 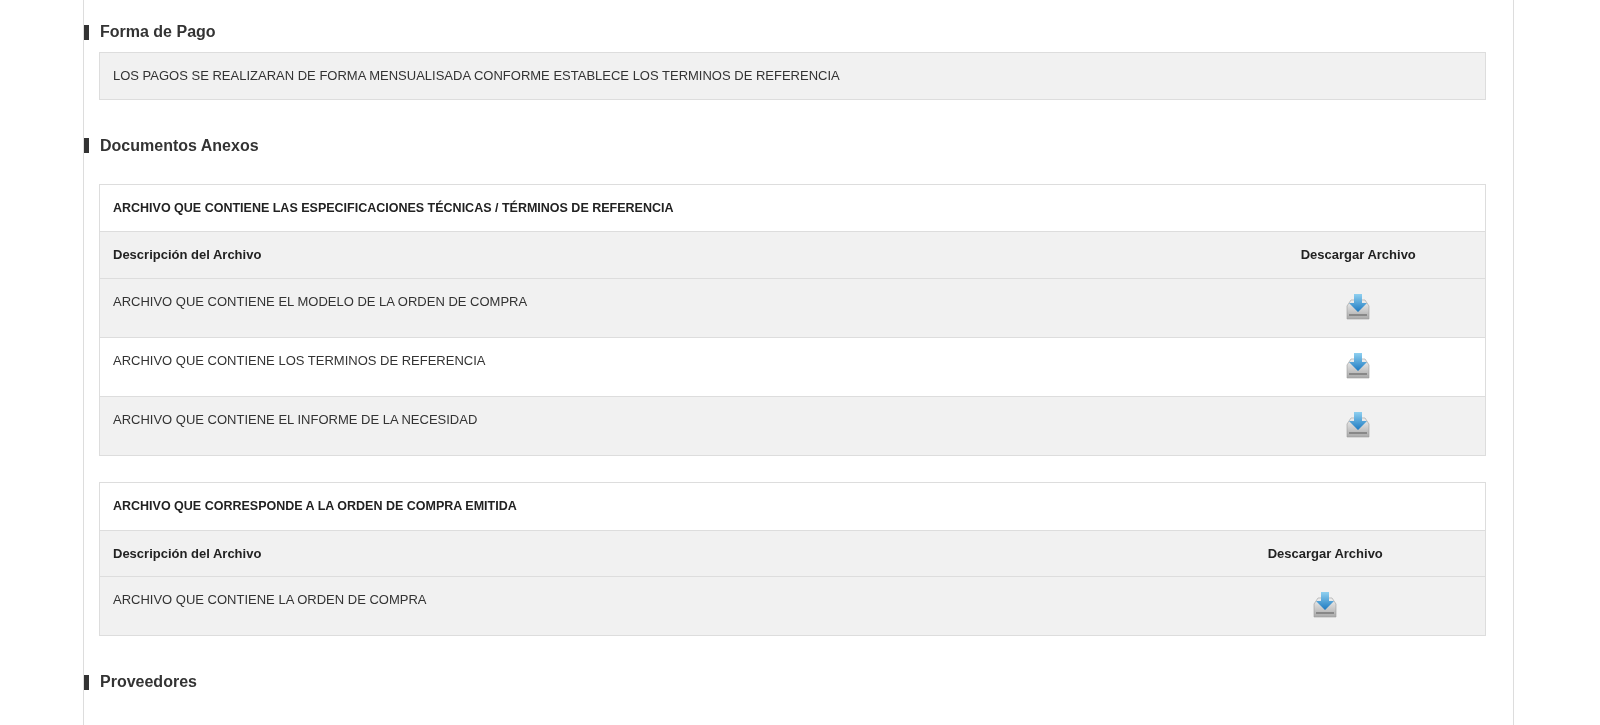 What do you see at coordinates (158, 32) in the screenshot?
I see `section-heading: Forma de Pago` at bounding box center [158, 32].